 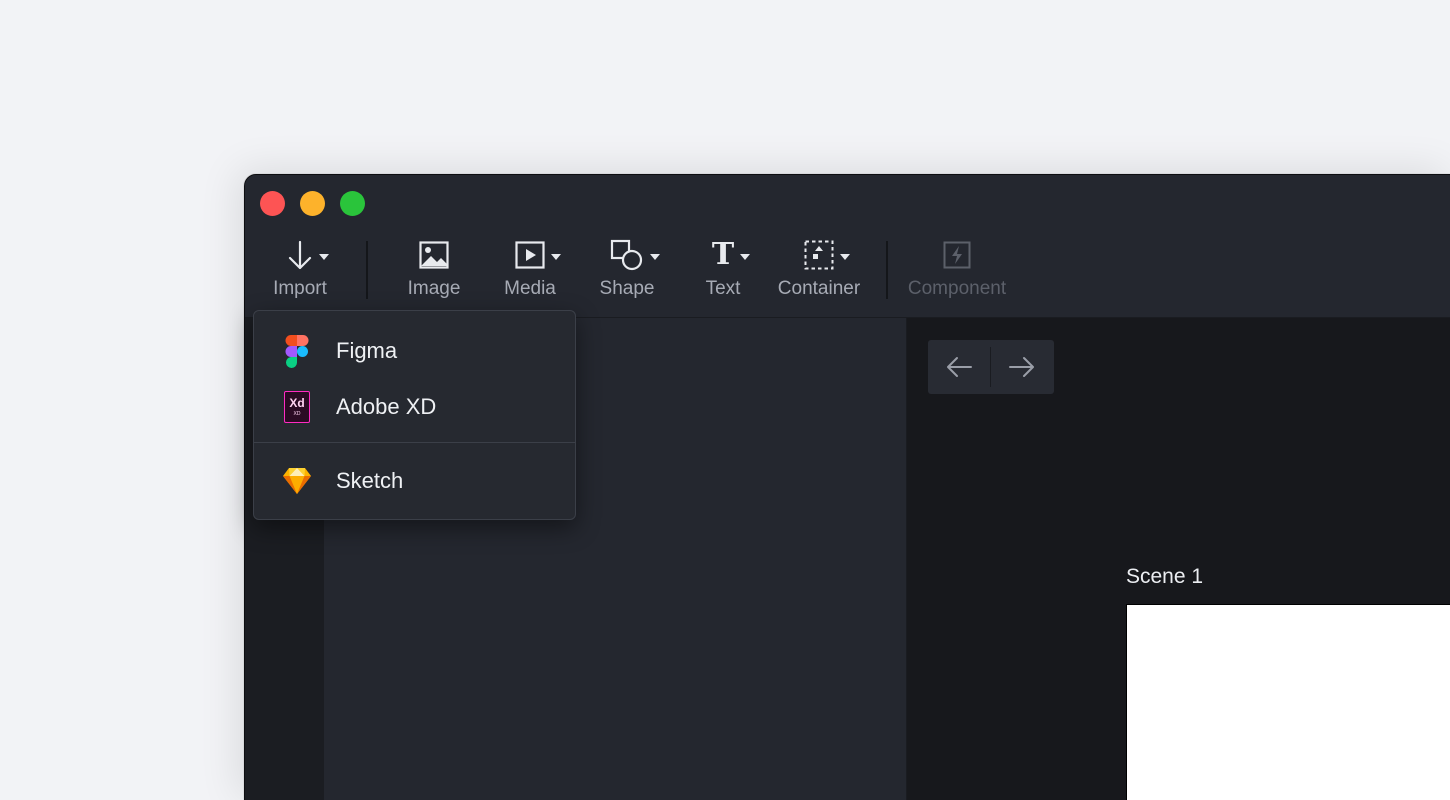 What do you see at coordinates (297, 414) in the screenshot?
I see `xd-badge-subtext: XD` at bounding box center [297, 414].